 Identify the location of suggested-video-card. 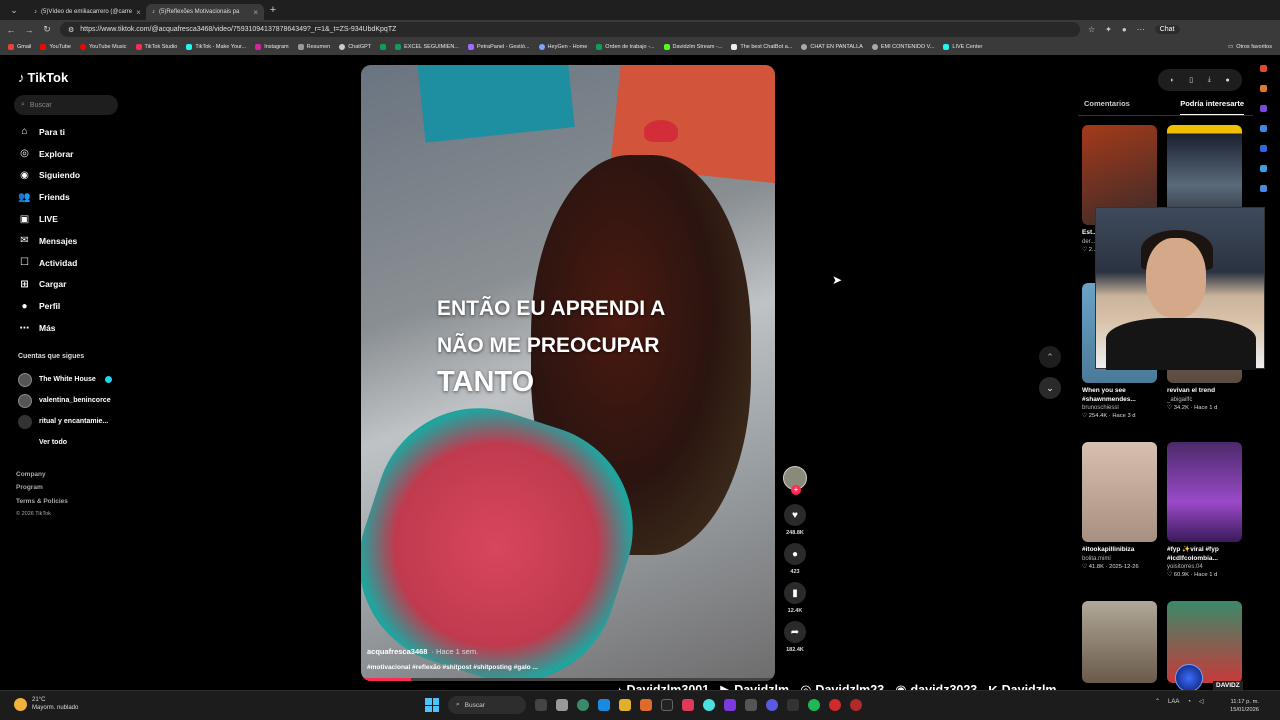
(1119, 642).